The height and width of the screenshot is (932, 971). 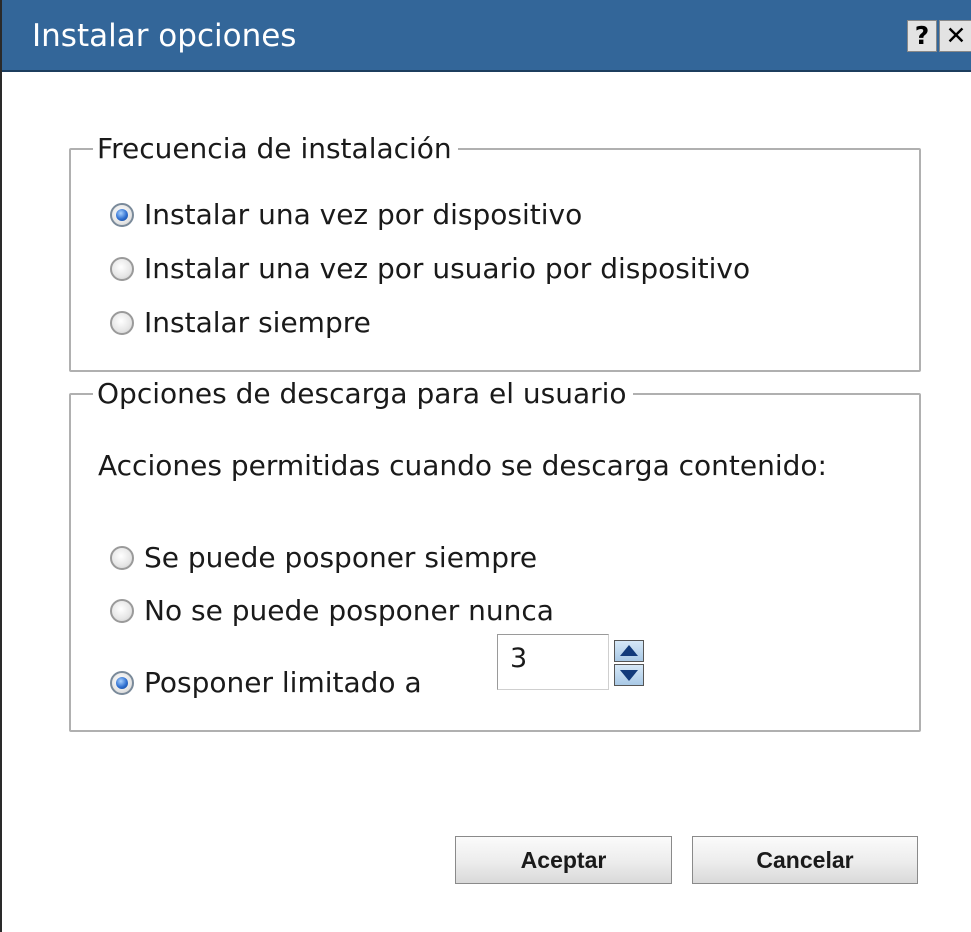 What do you see at coordinates (955, 36) in the screenshot?
I see `close-button: ✕` at bounding box center [955, 36].